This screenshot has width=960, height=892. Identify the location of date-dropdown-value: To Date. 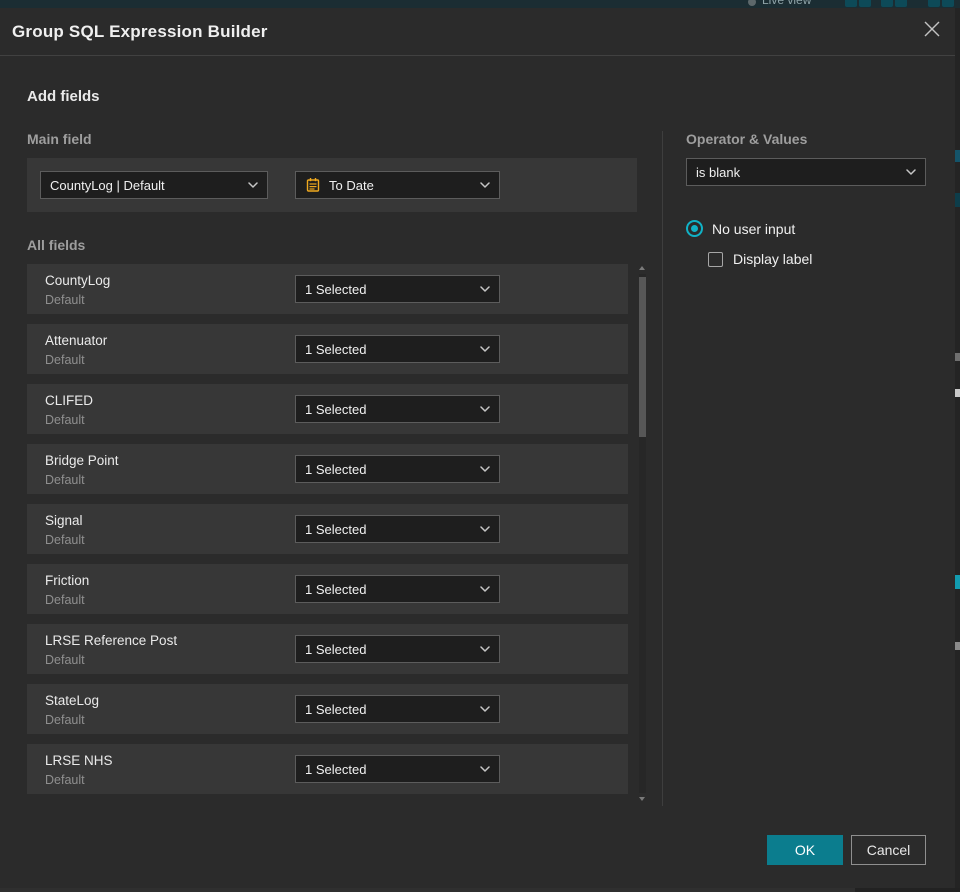
(351, 185).